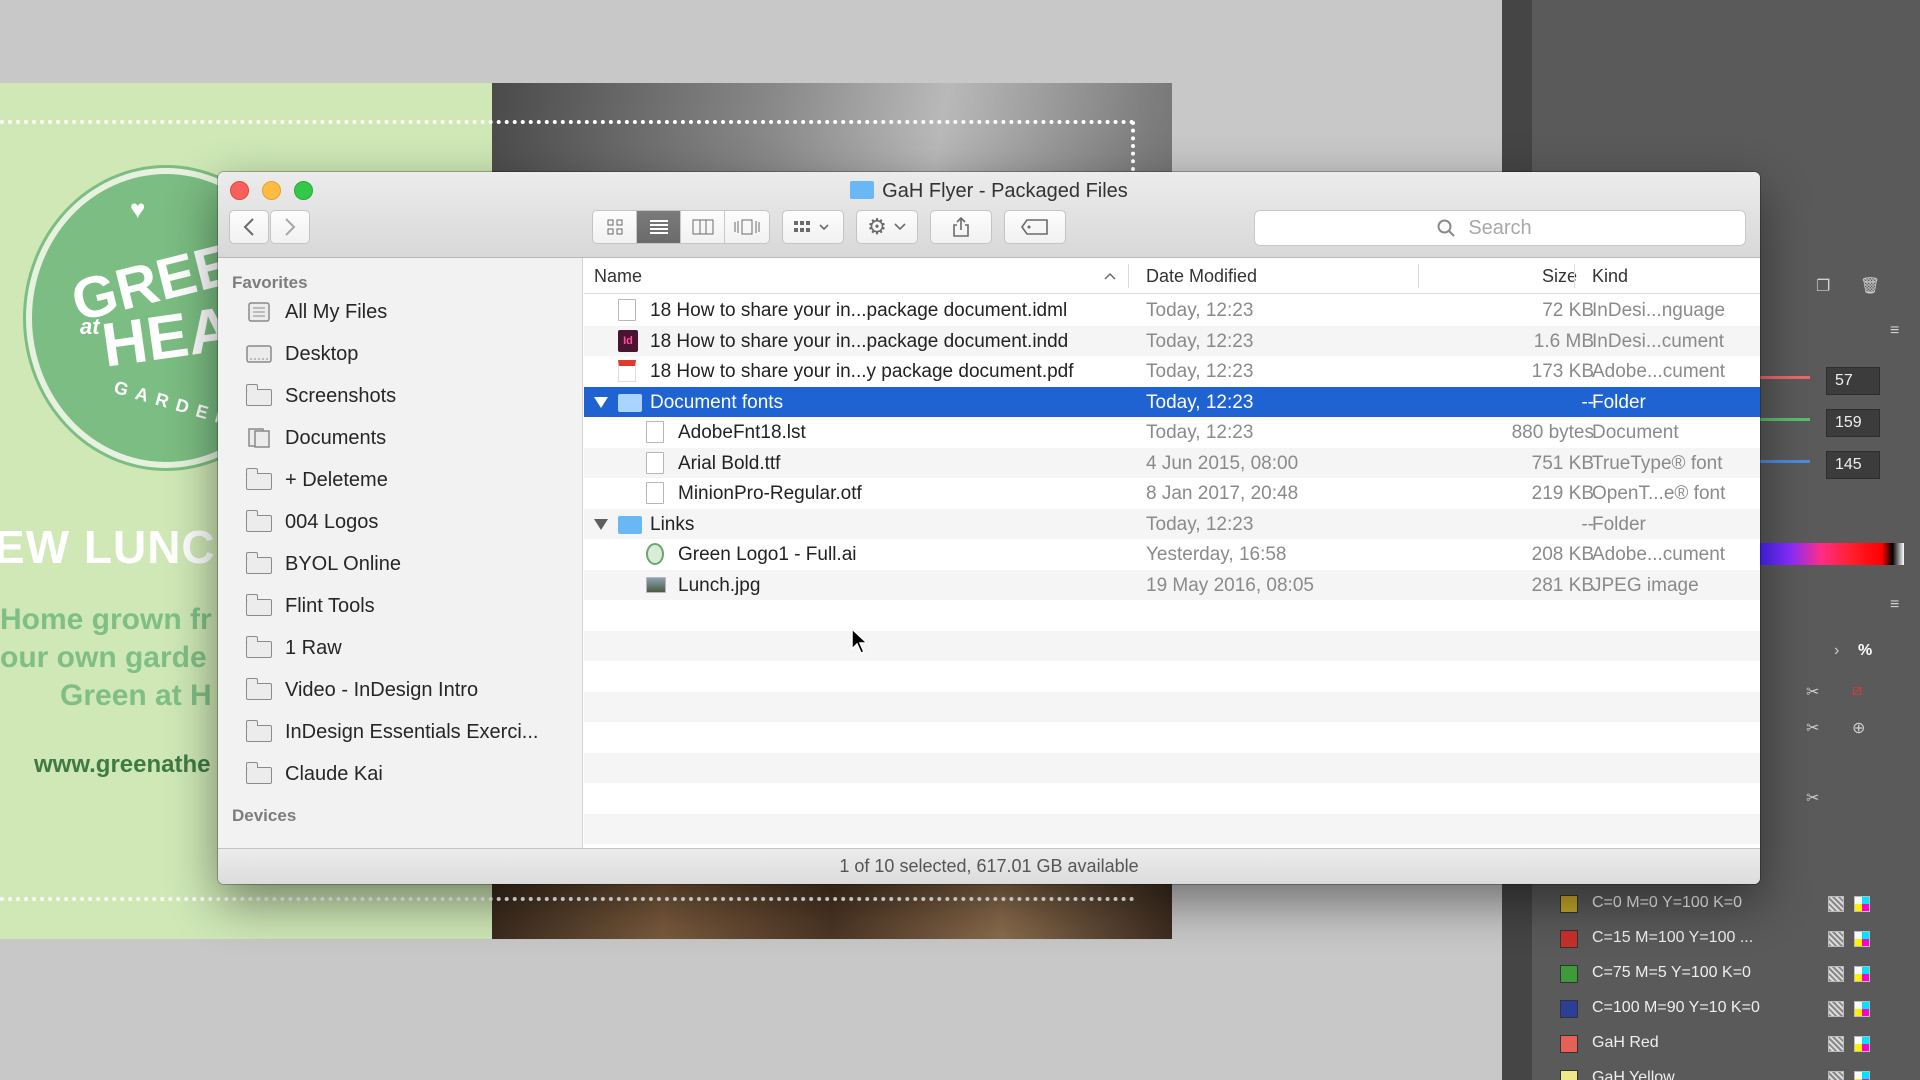  What do you see at coordinates (1870, 286) in the screenshot?
I see `trash-icon: 🗑` at bounding box center [1870, 286].